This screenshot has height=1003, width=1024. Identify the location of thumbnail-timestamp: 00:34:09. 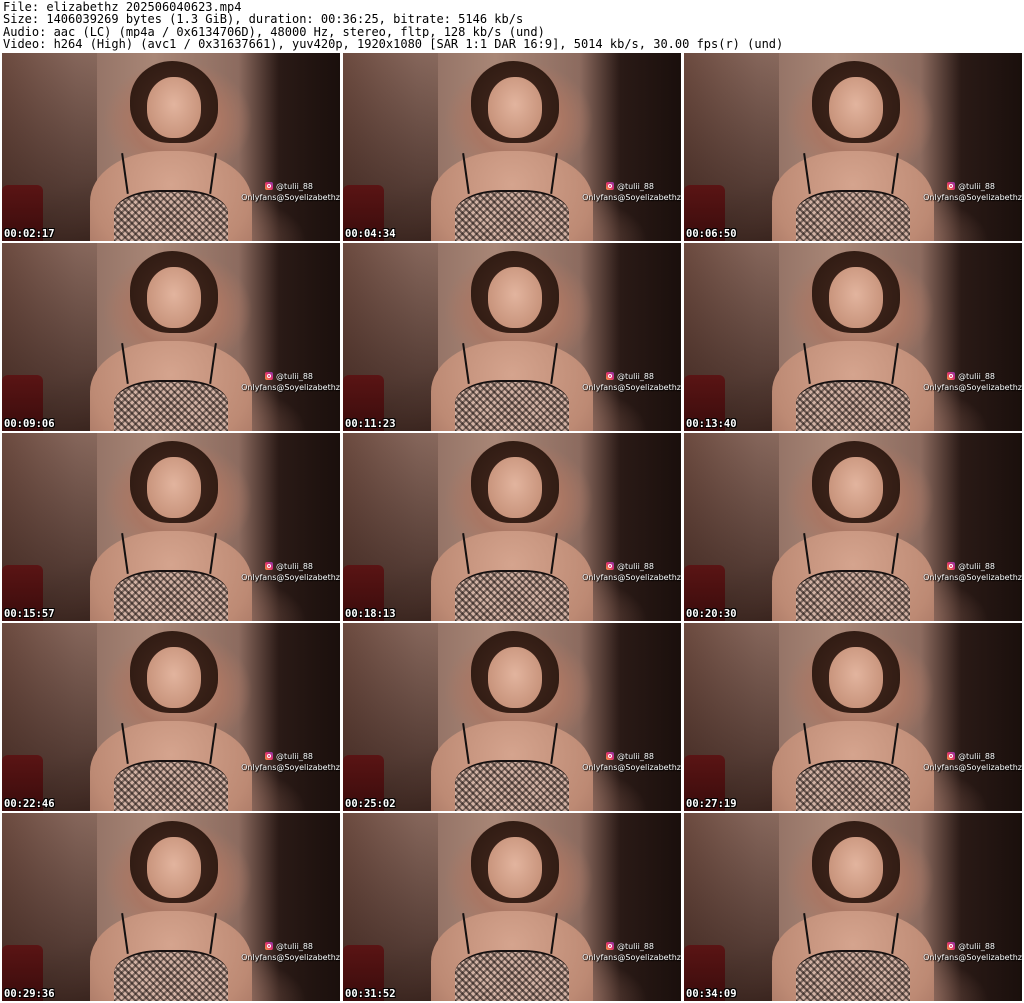
(711, 994).